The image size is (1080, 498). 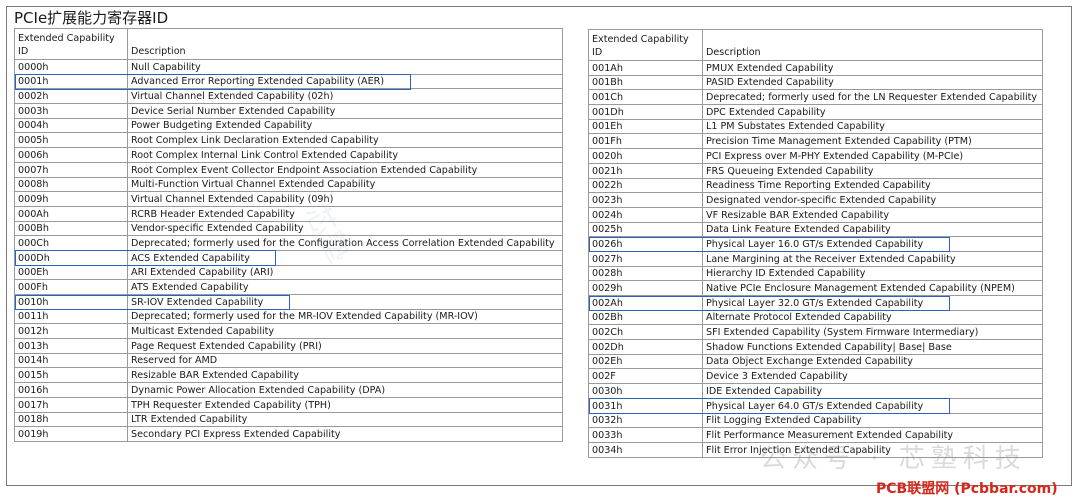 I want to click on capability-id-cell: 0014h, so click(x=71, y=360).